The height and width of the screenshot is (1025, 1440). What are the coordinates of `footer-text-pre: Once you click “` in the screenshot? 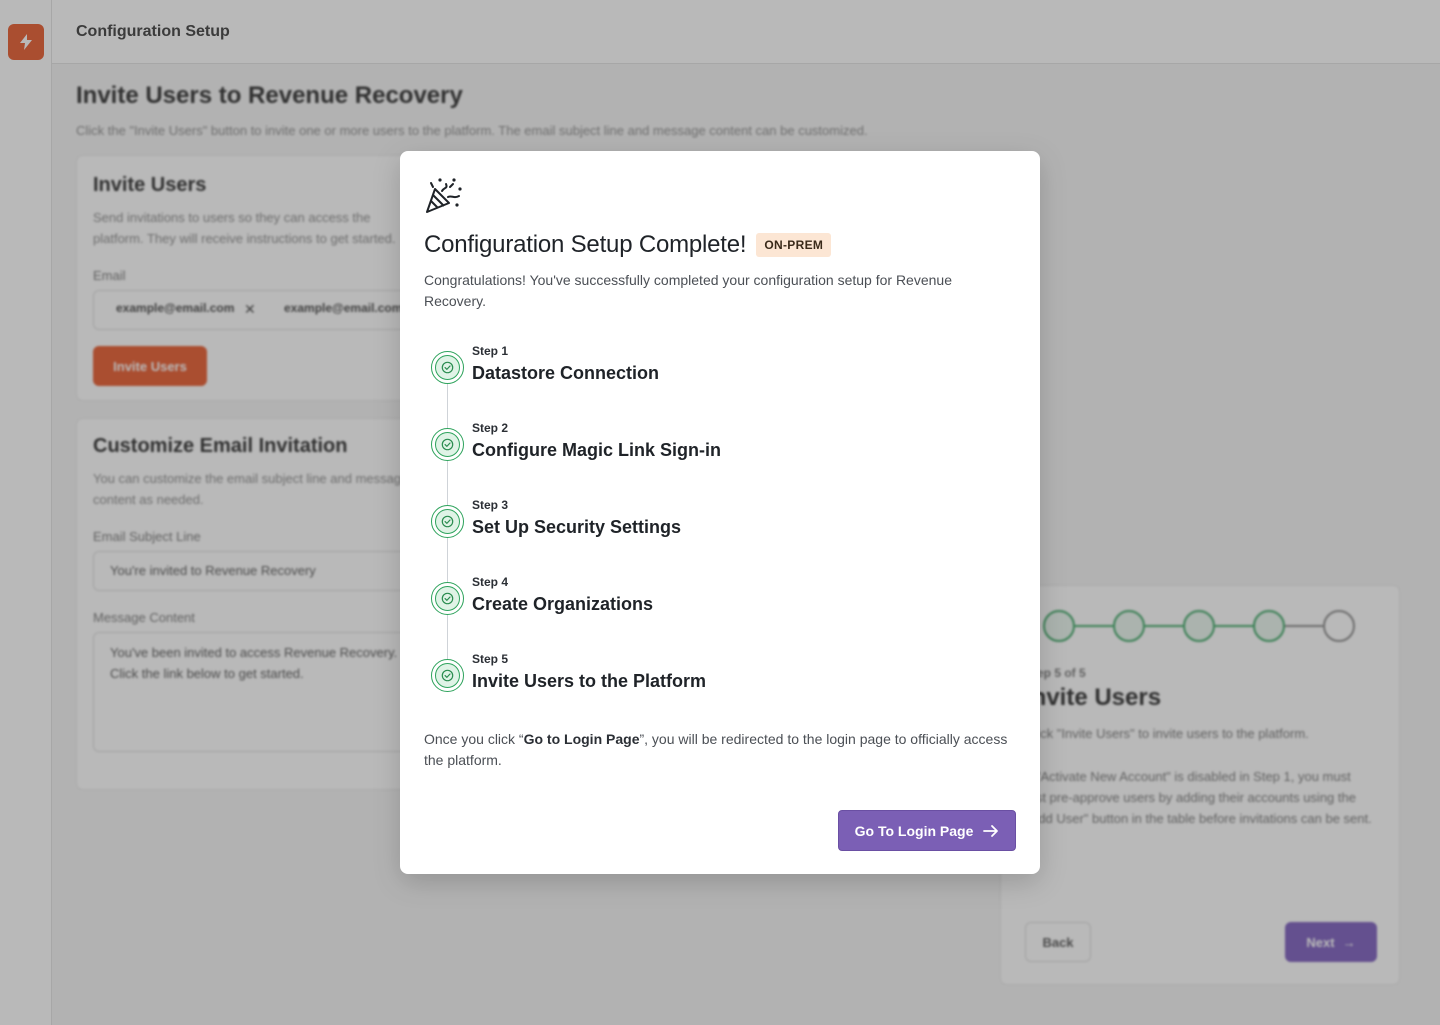 It's located at (474, 739).